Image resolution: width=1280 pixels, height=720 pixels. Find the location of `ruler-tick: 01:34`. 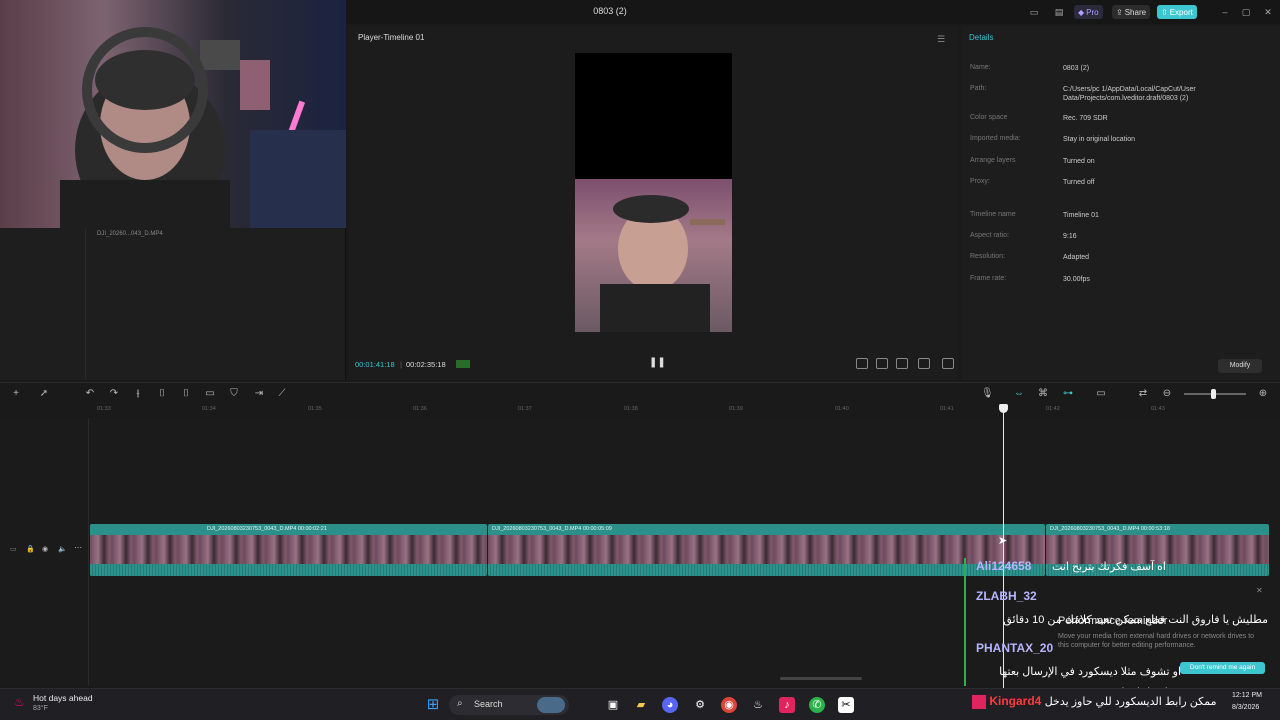

ruler-tick: 01:34 is located at coordinates (209, 409).